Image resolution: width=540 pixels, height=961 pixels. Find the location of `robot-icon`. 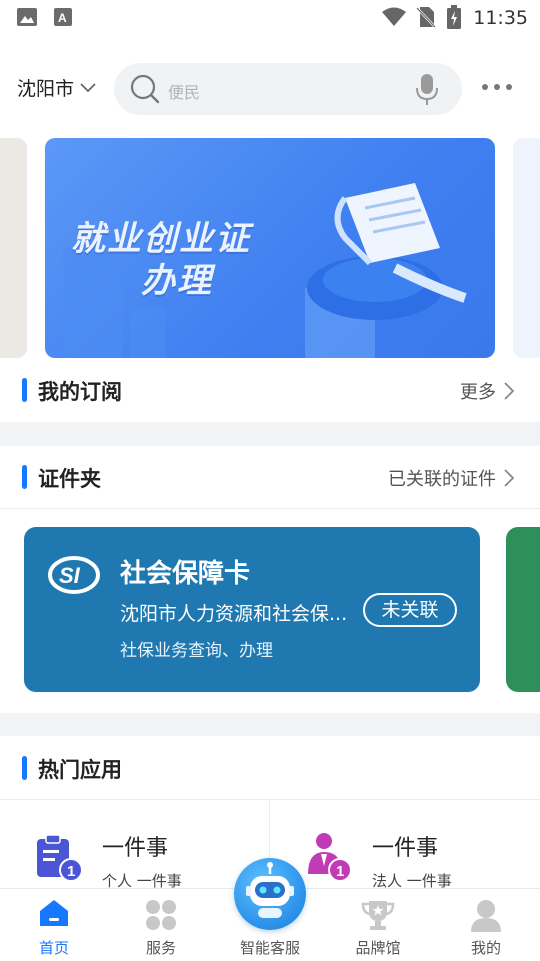

robot-icon is located at coordinates (270, 894).